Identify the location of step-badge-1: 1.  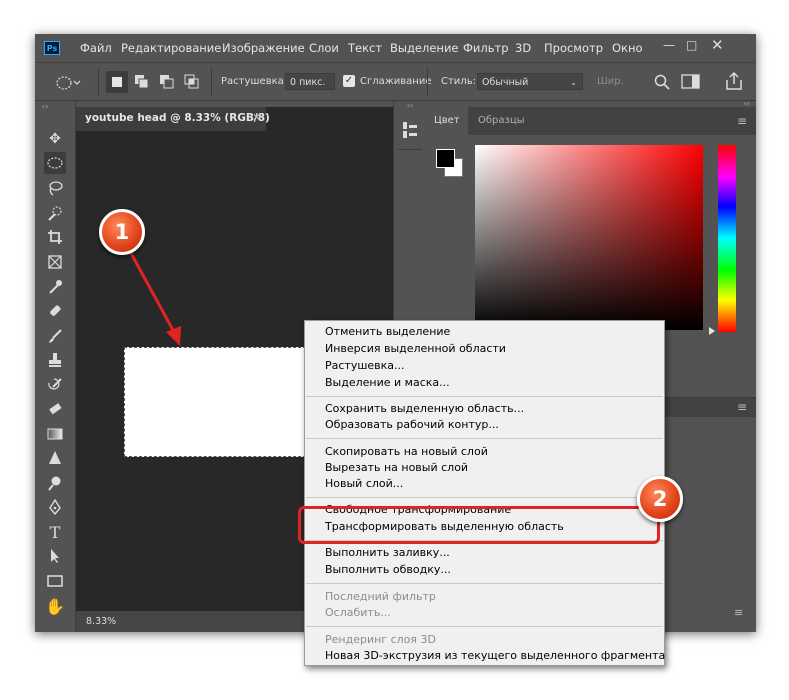
(122, 232).